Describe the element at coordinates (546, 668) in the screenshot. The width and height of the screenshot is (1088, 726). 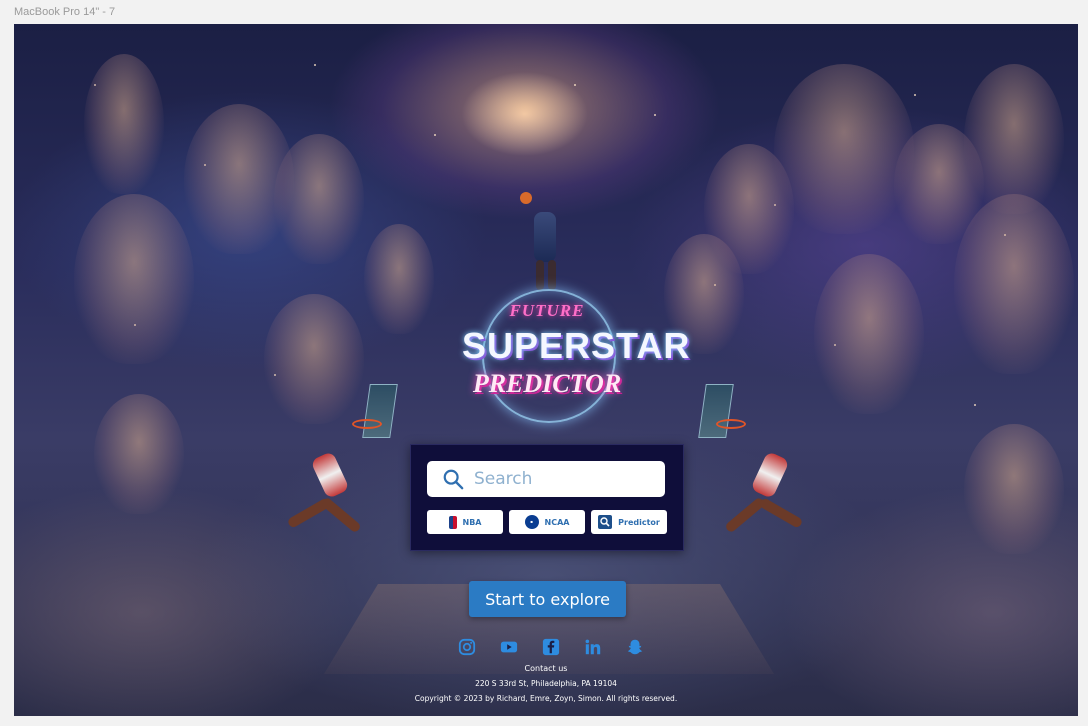
I see `contact-us-link: Contact us` at that location.